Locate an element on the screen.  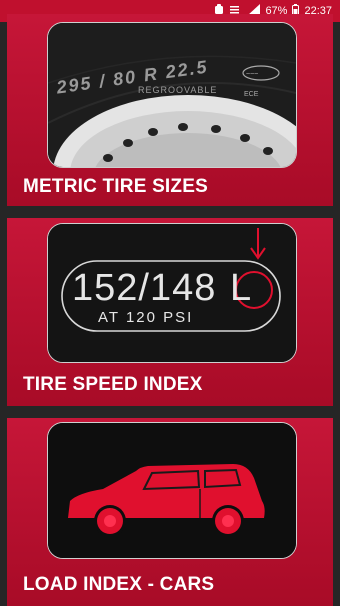
card-label: LOAD INDEX - CARS is located at coordinates (119, 584).